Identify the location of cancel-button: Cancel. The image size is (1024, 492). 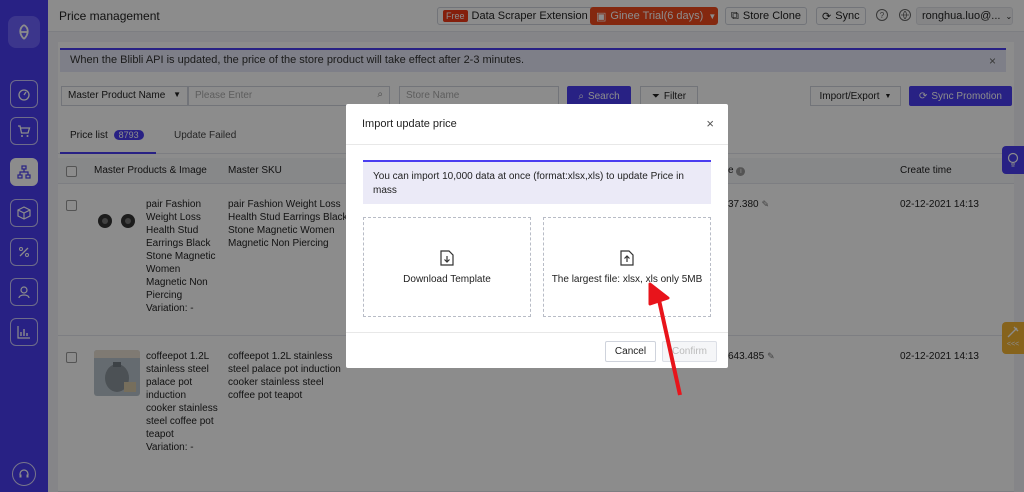
(630, 351).